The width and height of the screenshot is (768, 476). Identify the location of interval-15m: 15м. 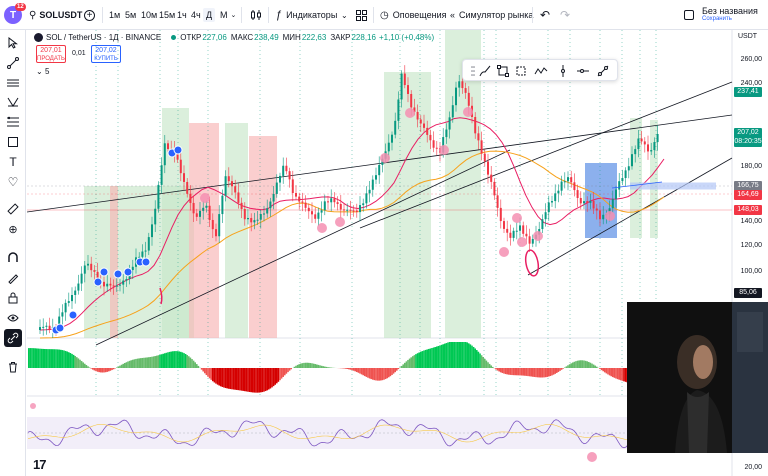
(167, 15).